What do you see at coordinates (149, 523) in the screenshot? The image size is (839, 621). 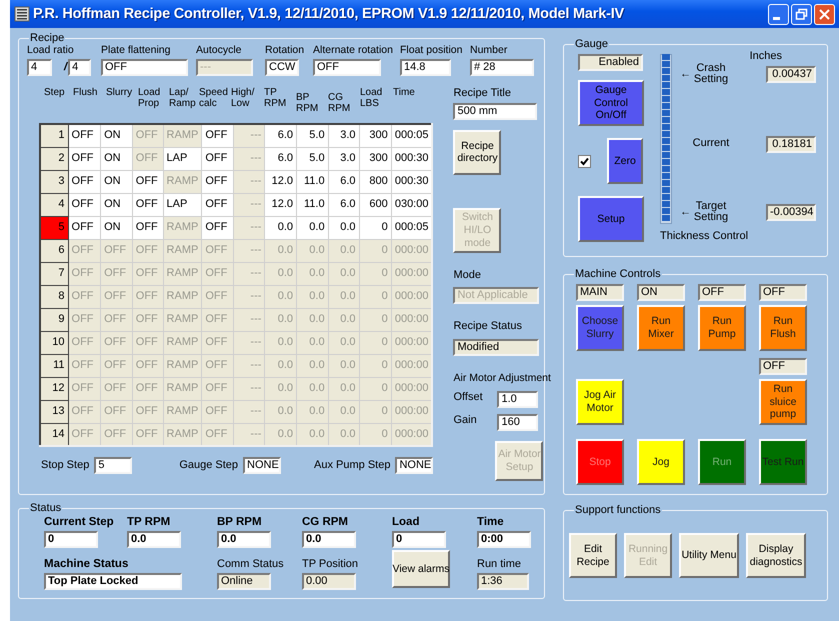 I see `field-label: TP RPM` at bounding box center [149, 523].